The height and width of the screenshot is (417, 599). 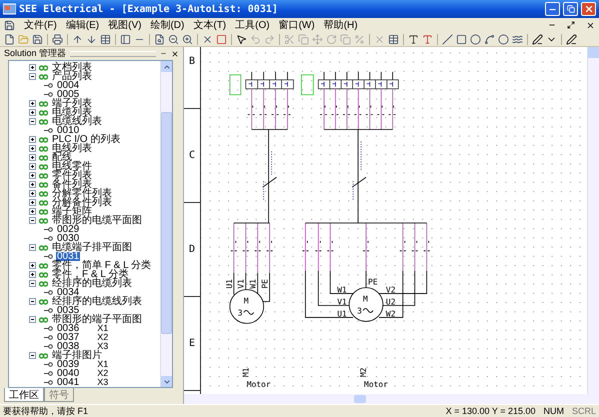 I want to click on tree-item: 分解零件列表, so click(x=82, y=193).